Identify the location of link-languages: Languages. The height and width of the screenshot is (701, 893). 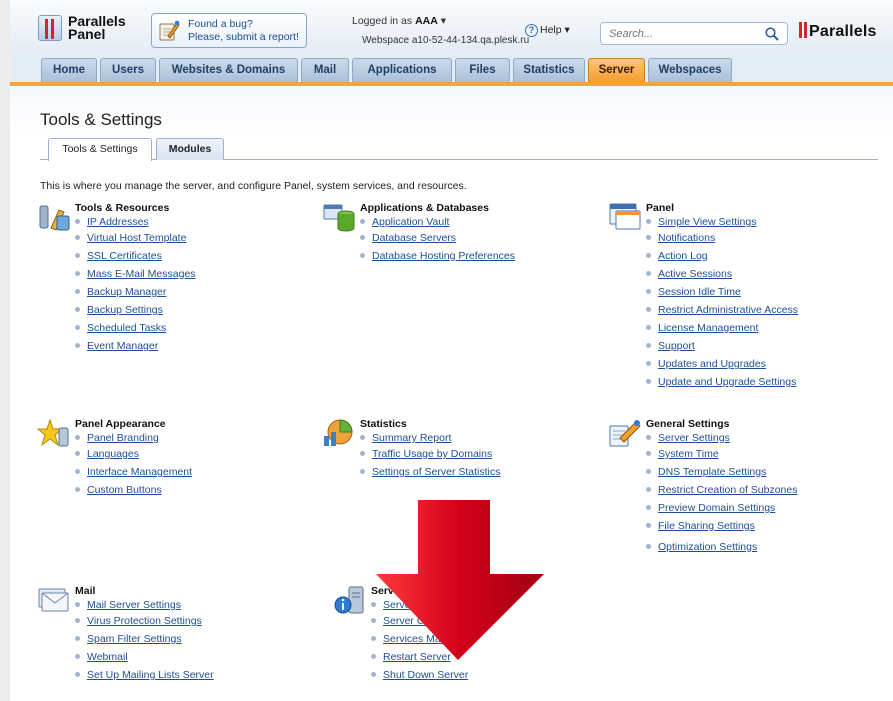
(113, 454).